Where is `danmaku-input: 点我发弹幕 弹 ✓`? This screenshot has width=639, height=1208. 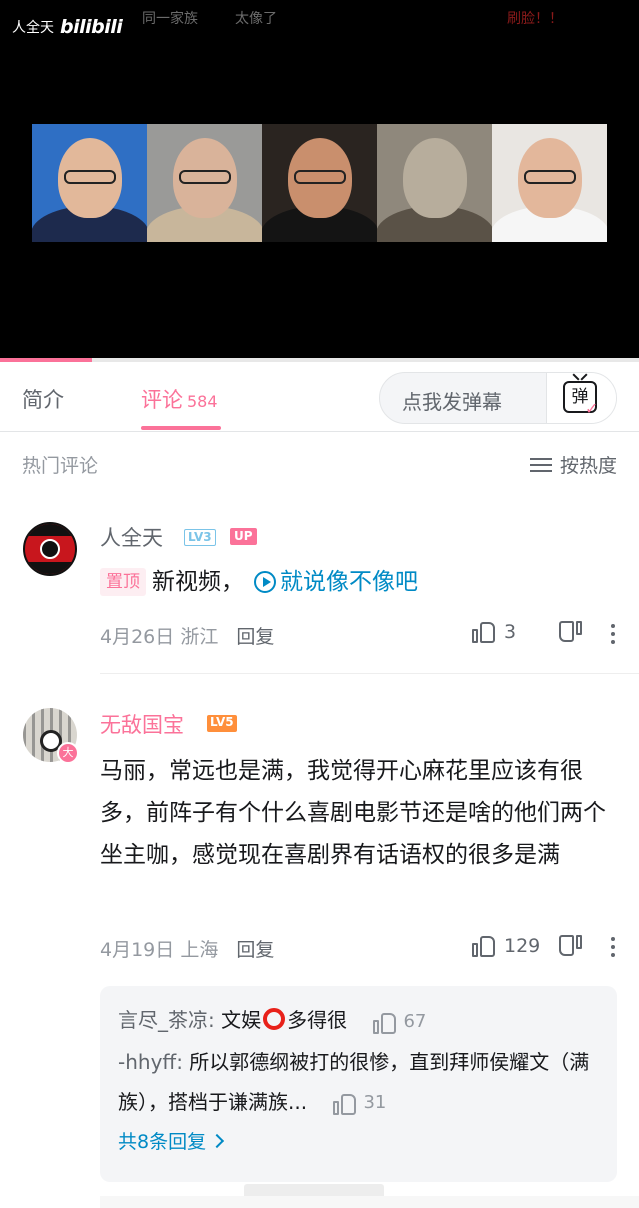
danmaku-input: 点我发弹幕 弹 ✓ is located at coordinates (498, 398).